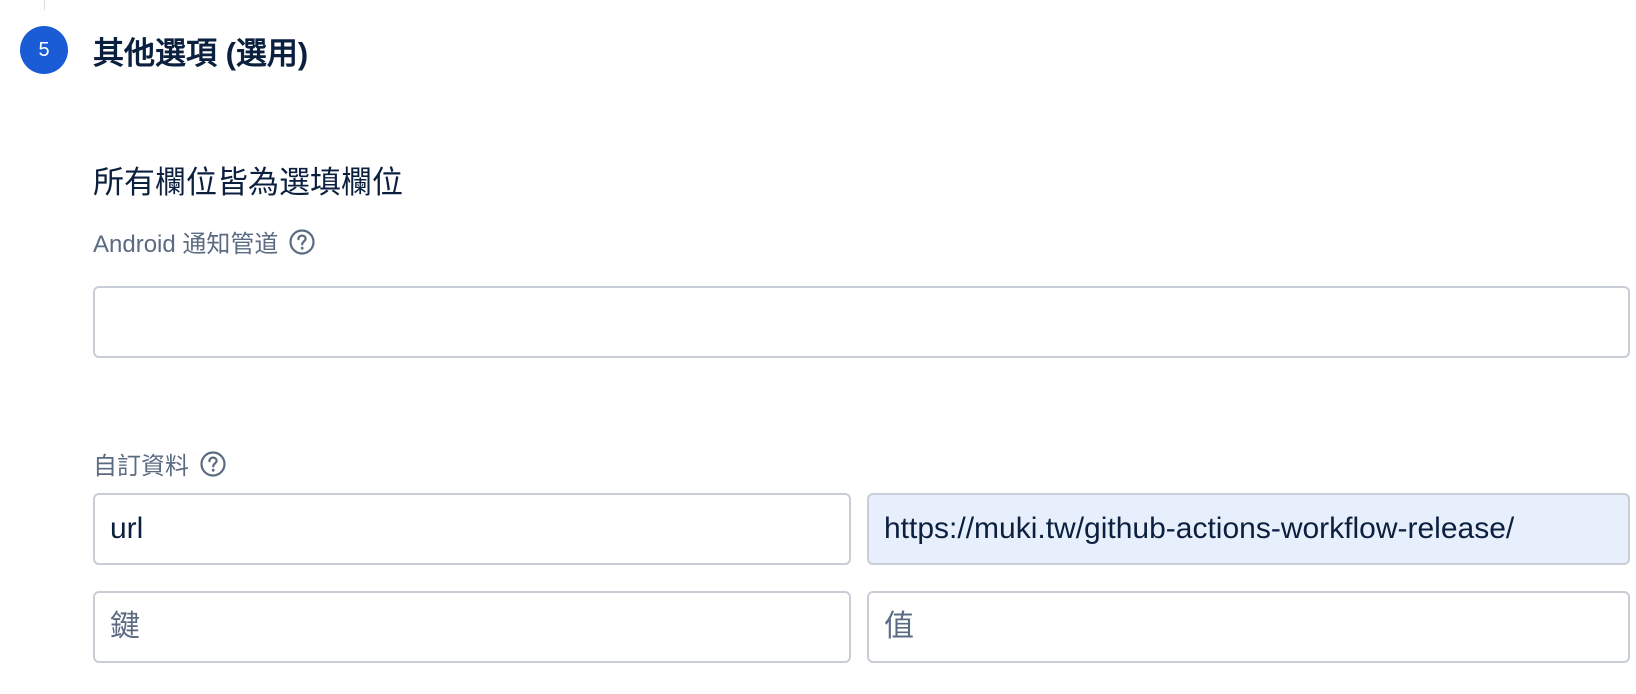  Describe the element at coordinates (861, 322) in the screenshot. I see `android-channel-input` at that location.